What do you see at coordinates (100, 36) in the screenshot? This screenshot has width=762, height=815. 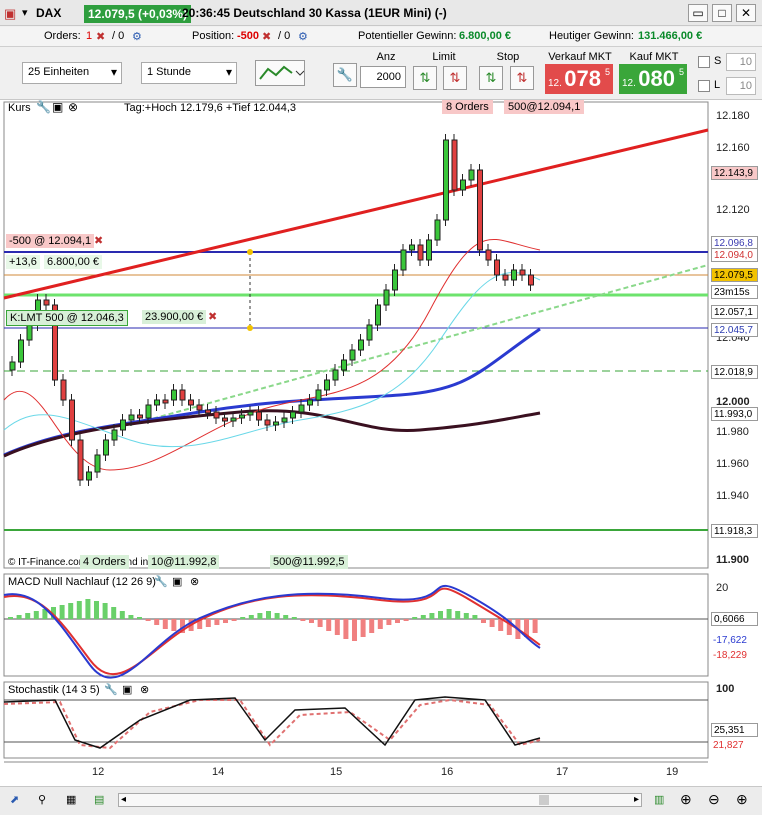 I see `delete-orders-icon: ✖` at bounding box center [100, 36].